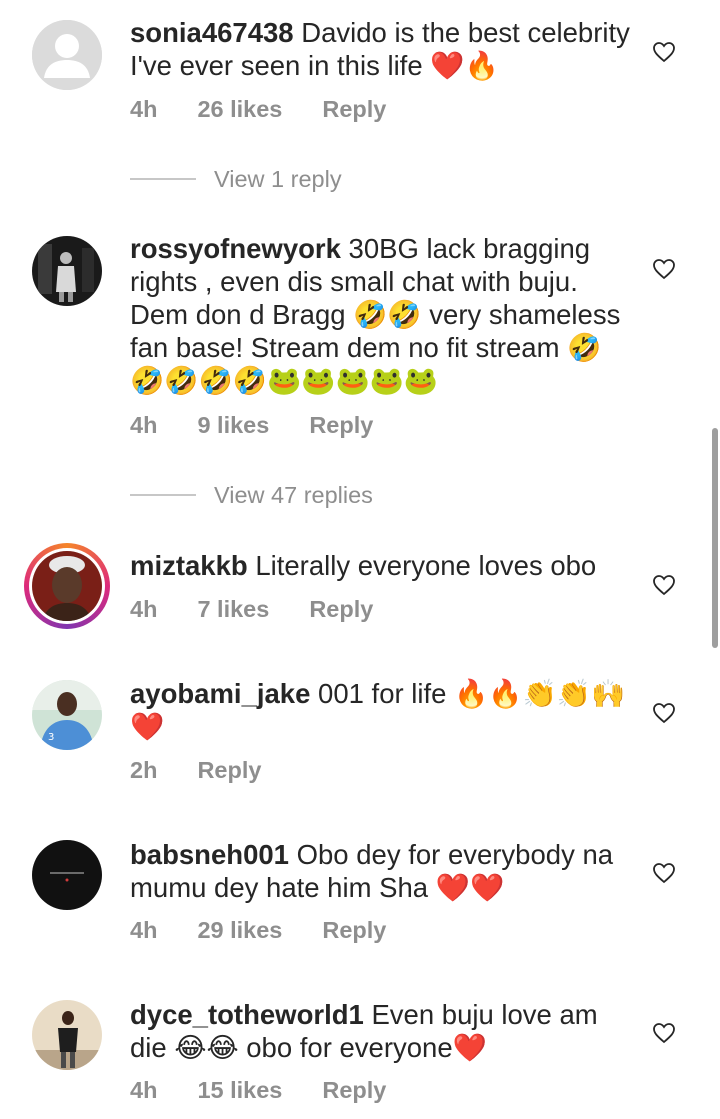 The image size is (720, 1119). I want to click on view-replies-label: View 47 replies, so click(293, 494).